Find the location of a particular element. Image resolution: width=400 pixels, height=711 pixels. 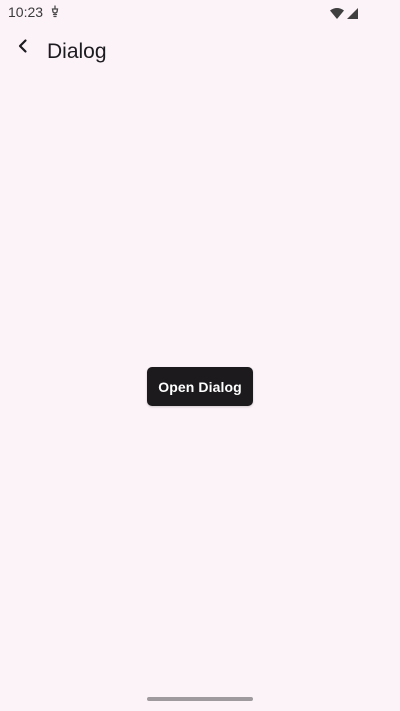

cell-signal-icon is located at coordinates (352, 12).